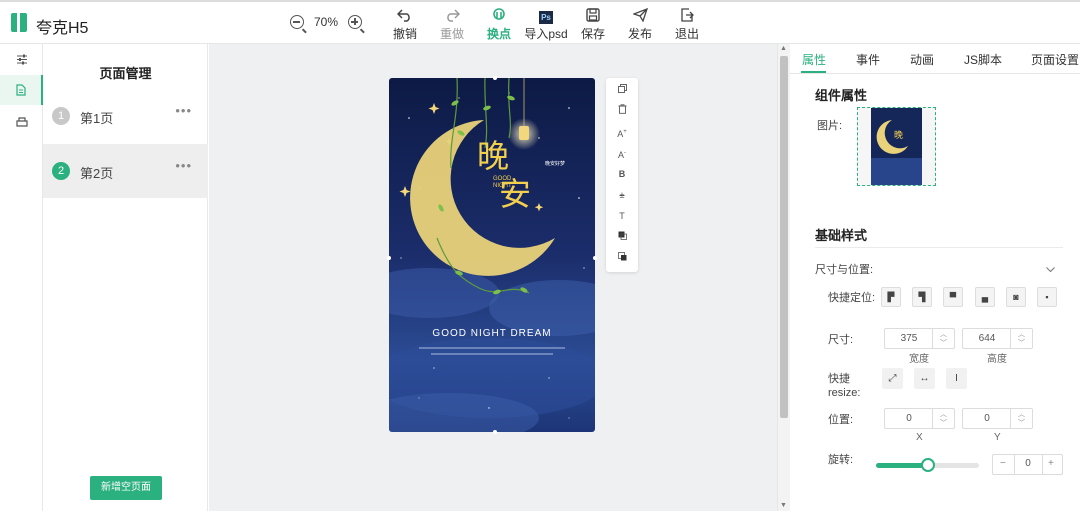 This screenshot has height=511, width=1080. What do you see at coordinates (985, 297) in the screenshot?
I see `align-bottom-icon: ▄` at bounding box center [985, 297].